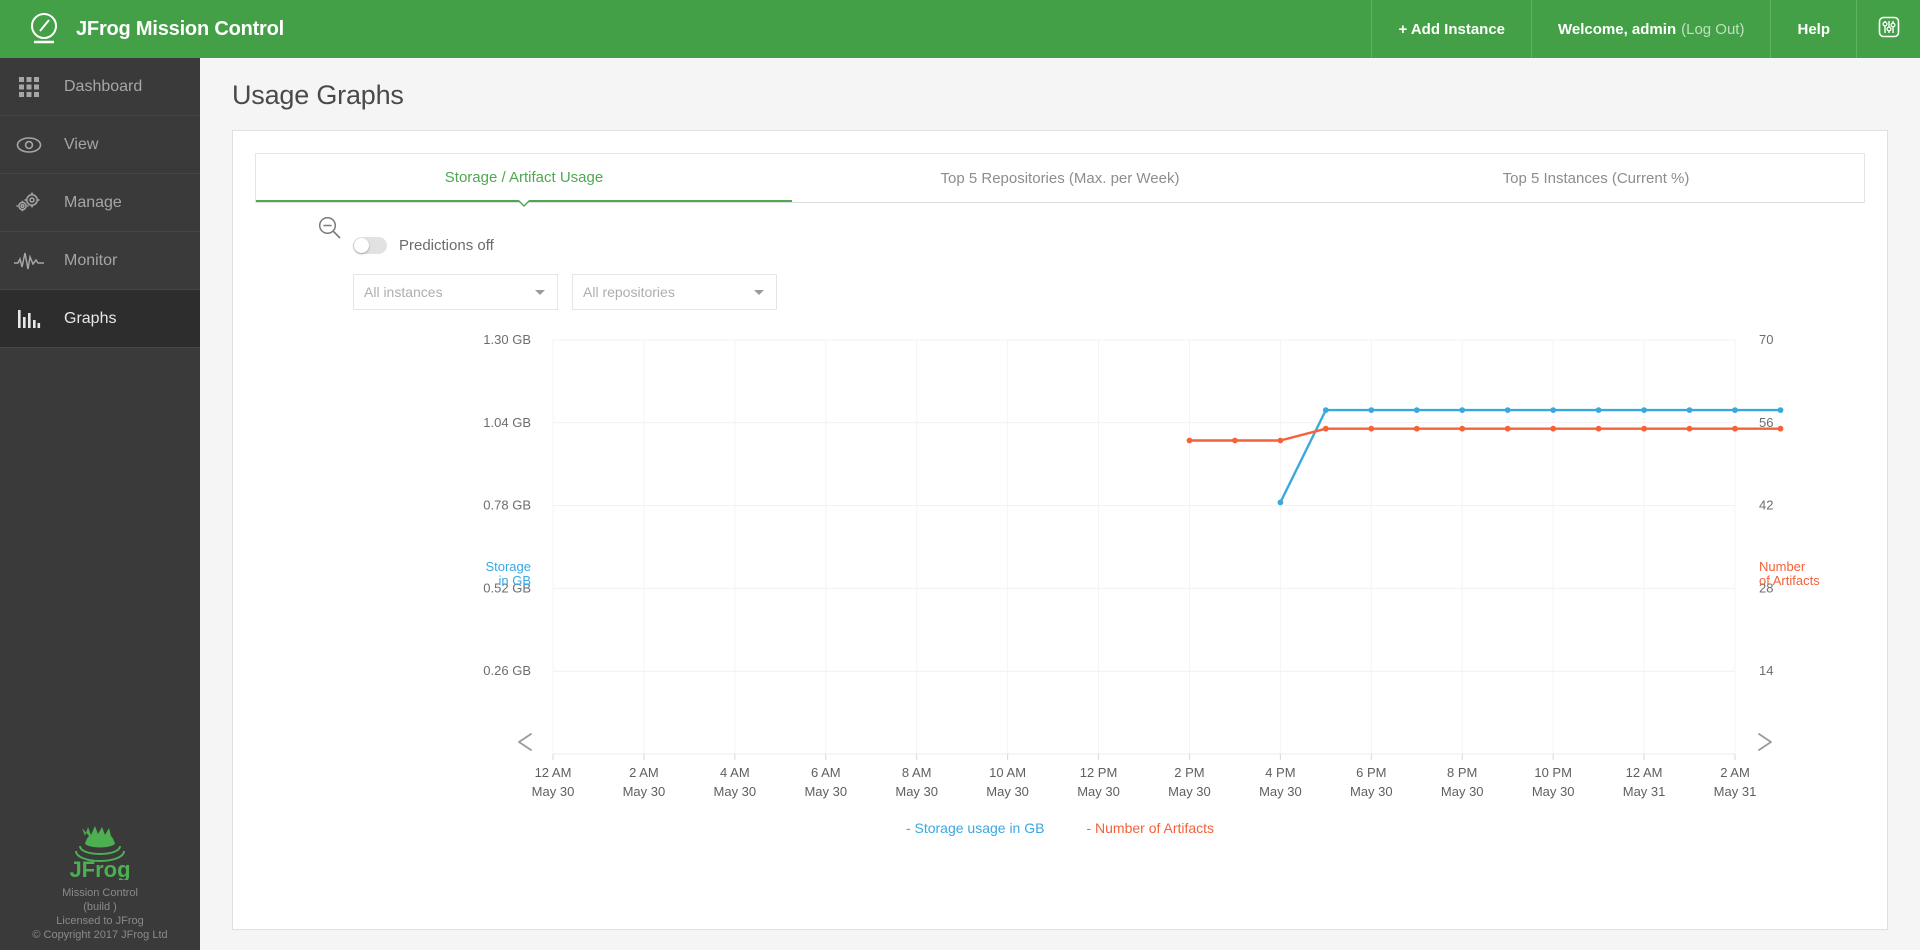 The height and width of the screenshot is (950, 1920). What do you see at coordinates (1007, 772) in the screenshot?
I see `x-axis-tick-time: 10 AM` at bounding box center [1007, 772].